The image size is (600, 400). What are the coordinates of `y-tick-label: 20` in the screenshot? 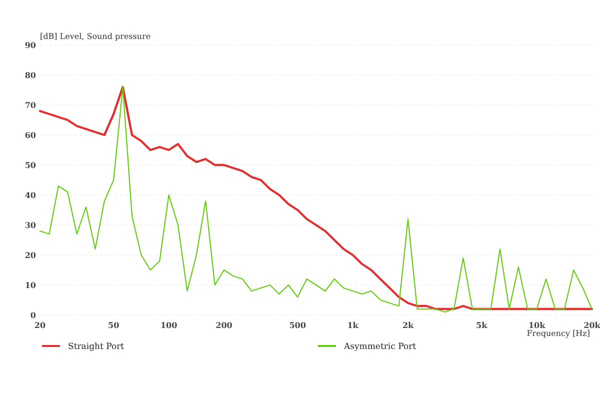 It's located at (30, 255).